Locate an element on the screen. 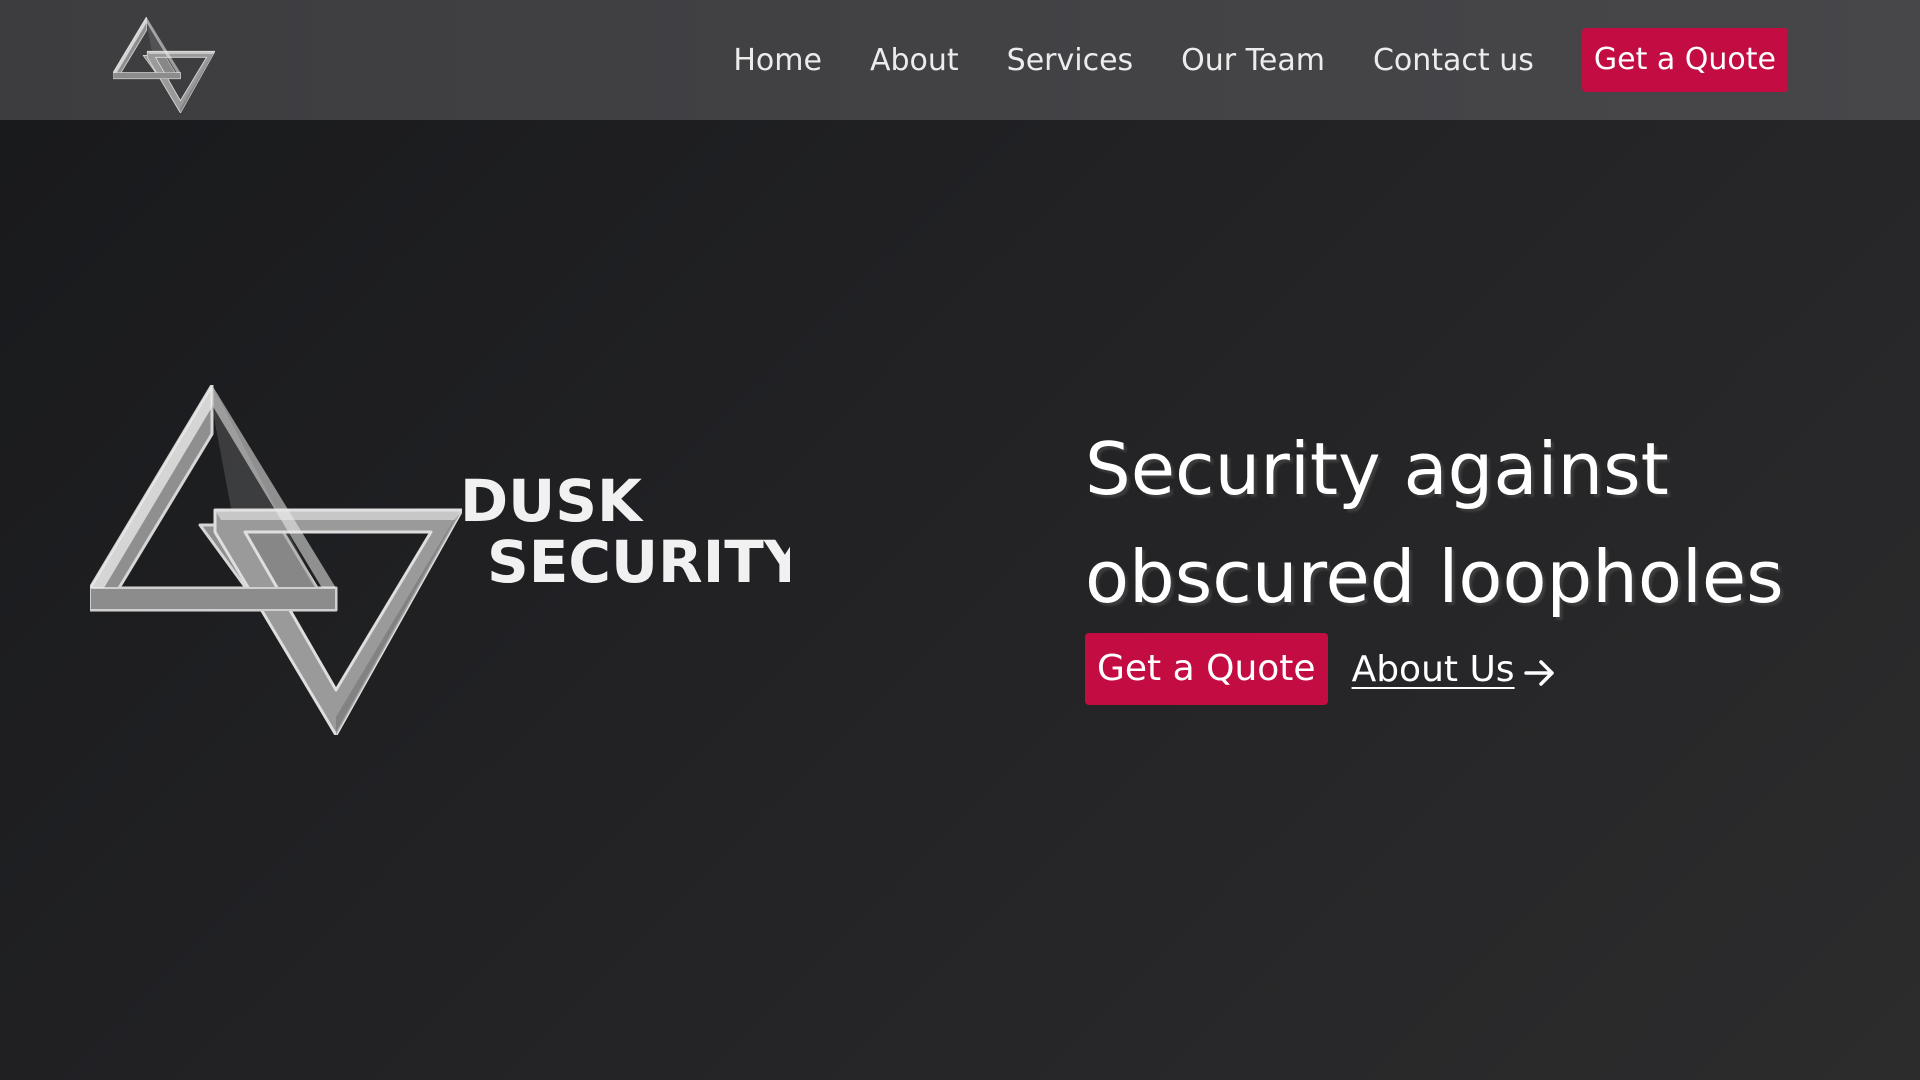 This screenshot has width=1920, height=1080. brand-name-line2: SECURITY is located at coordinates (638, 561).